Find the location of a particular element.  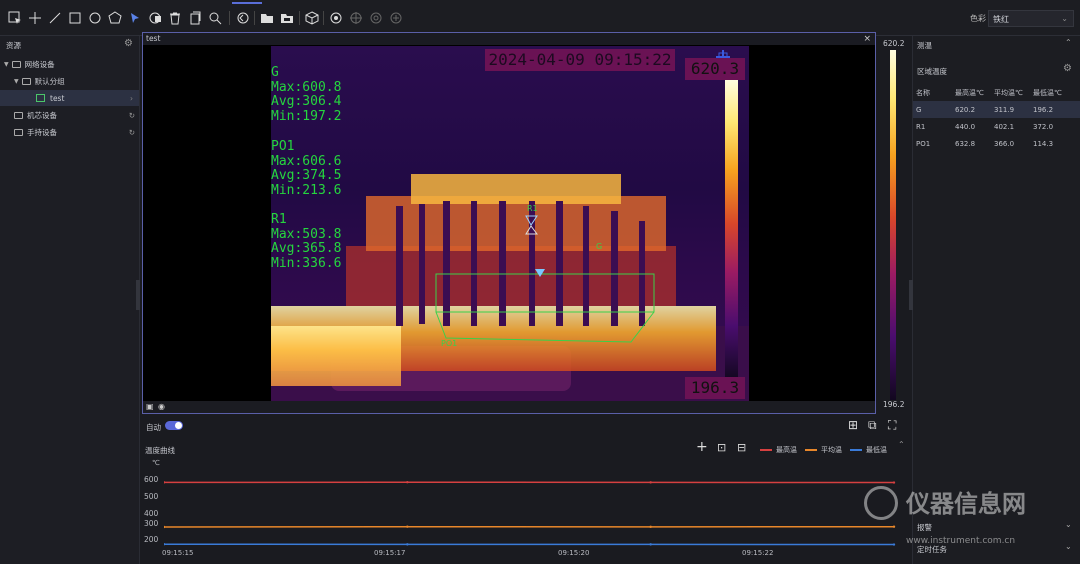

table-row: G 620.2 311.9 196.2 is located at coordinates (996, 109).